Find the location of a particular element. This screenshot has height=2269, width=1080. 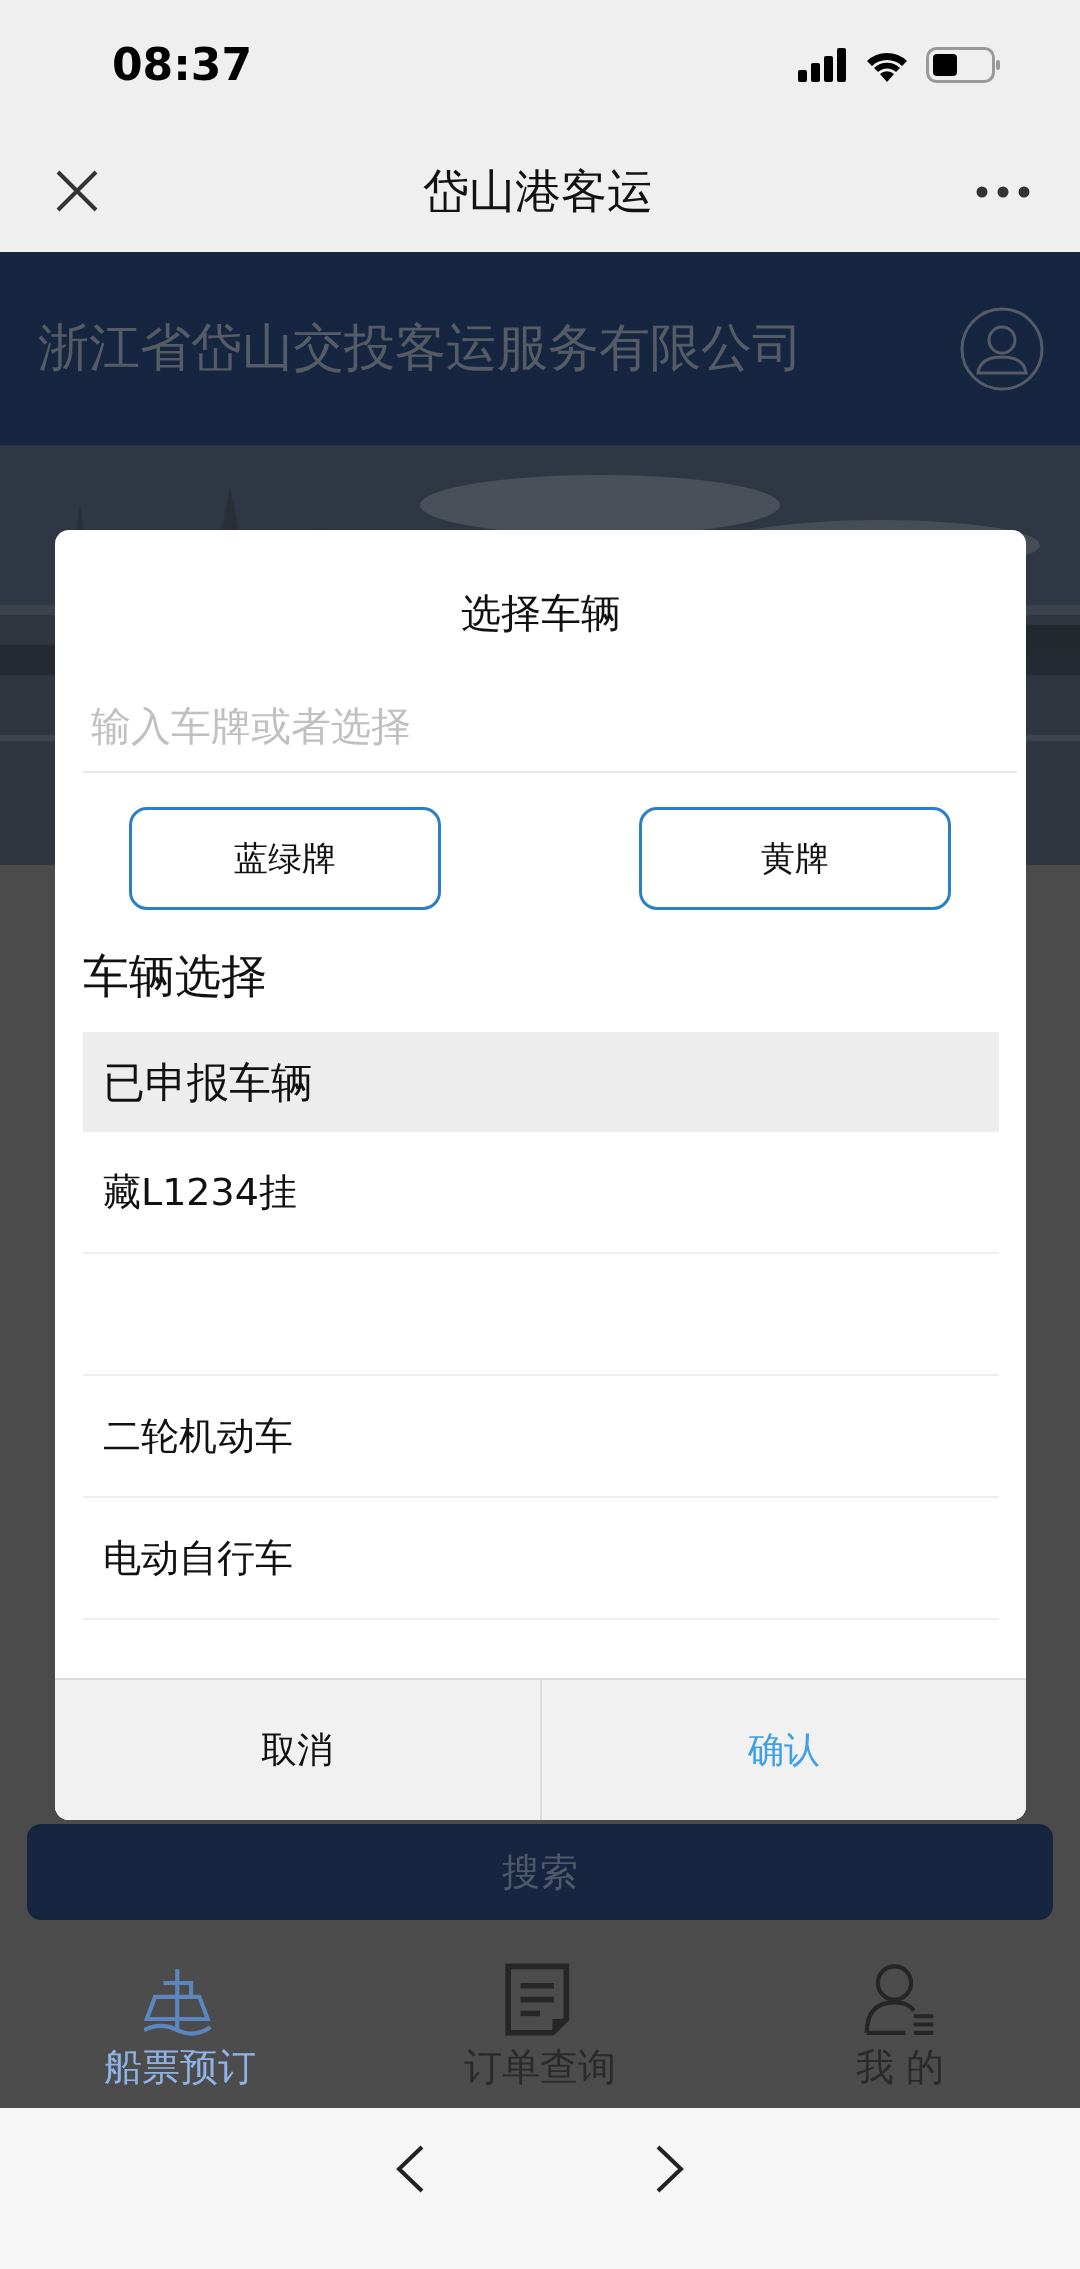

vehicle-item: 藏L1234挂 is located at coordinates (541, 1193).